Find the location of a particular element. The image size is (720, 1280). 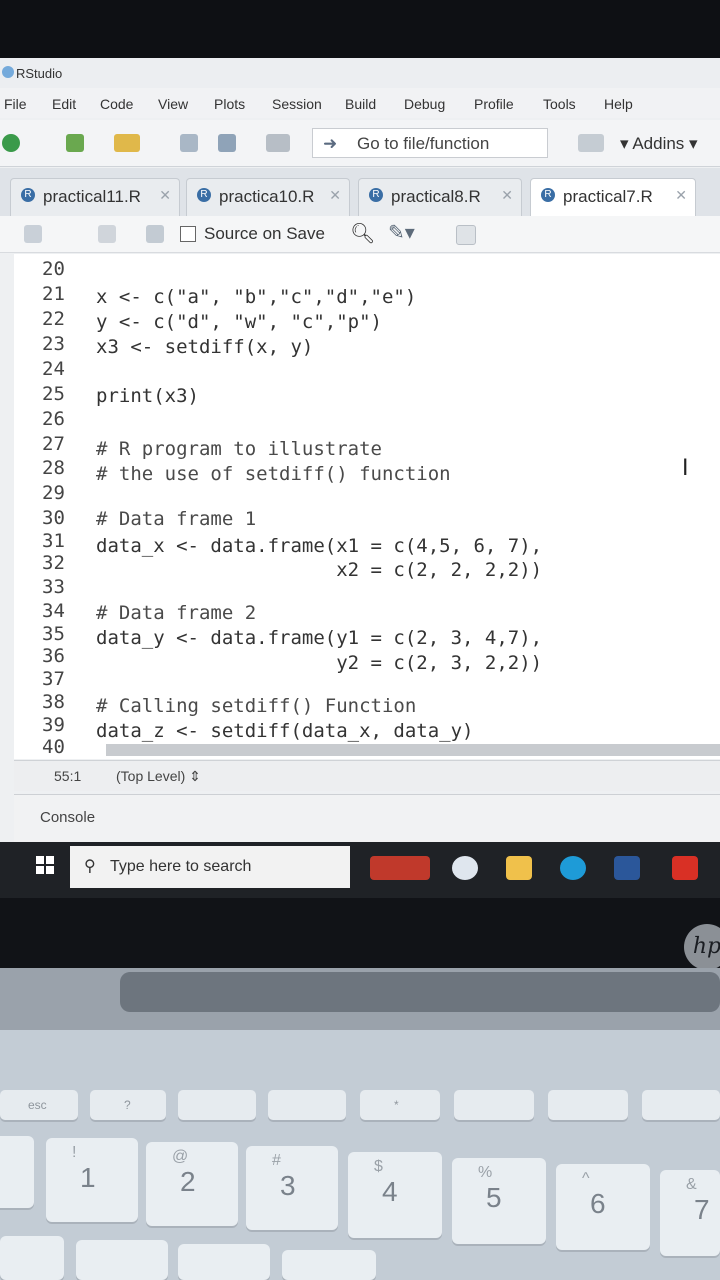

menu-file: File is located at coordinates (15, 104).